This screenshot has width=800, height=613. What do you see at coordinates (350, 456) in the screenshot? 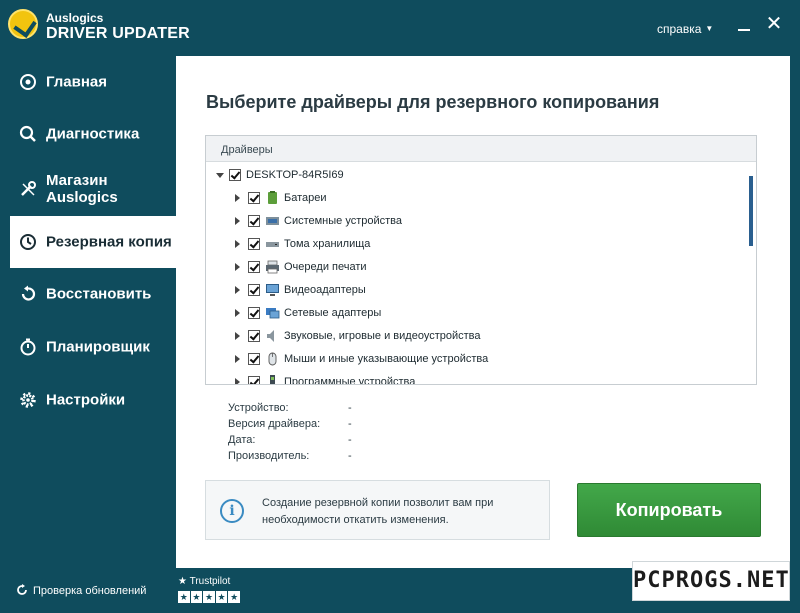
I see `vendor-value: -` at bounding box center [350, 456].